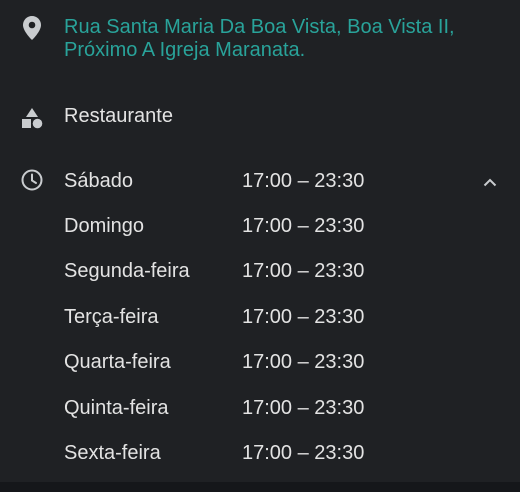  I want to click on category-shapes-icon, so click(32, 118).